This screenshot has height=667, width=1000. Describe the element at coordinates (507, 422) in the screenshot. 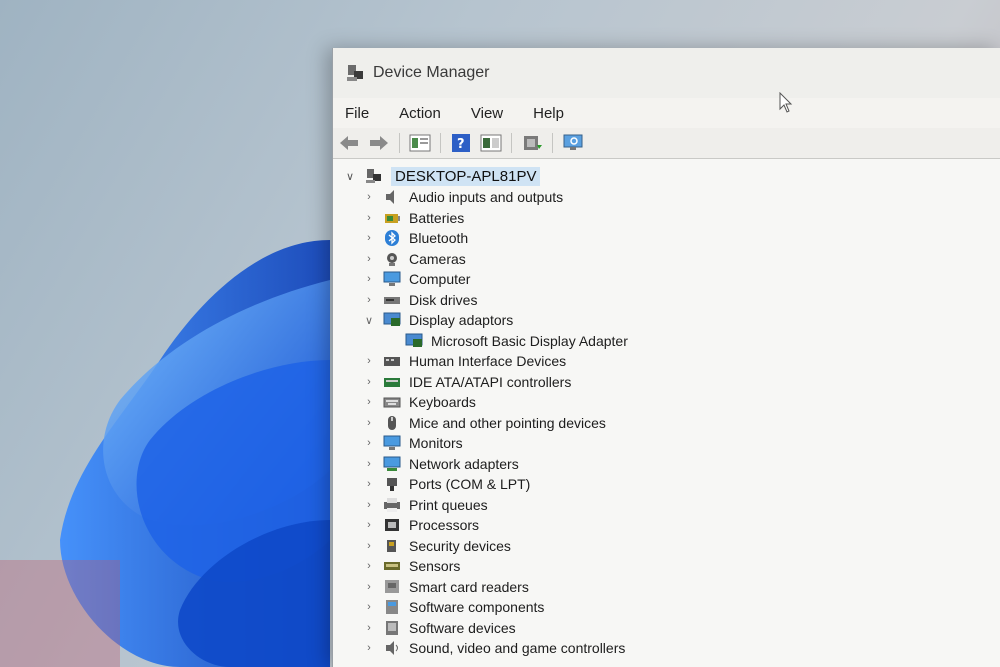

I see `tree-category-label: Mice and other pointing devices` at that location.